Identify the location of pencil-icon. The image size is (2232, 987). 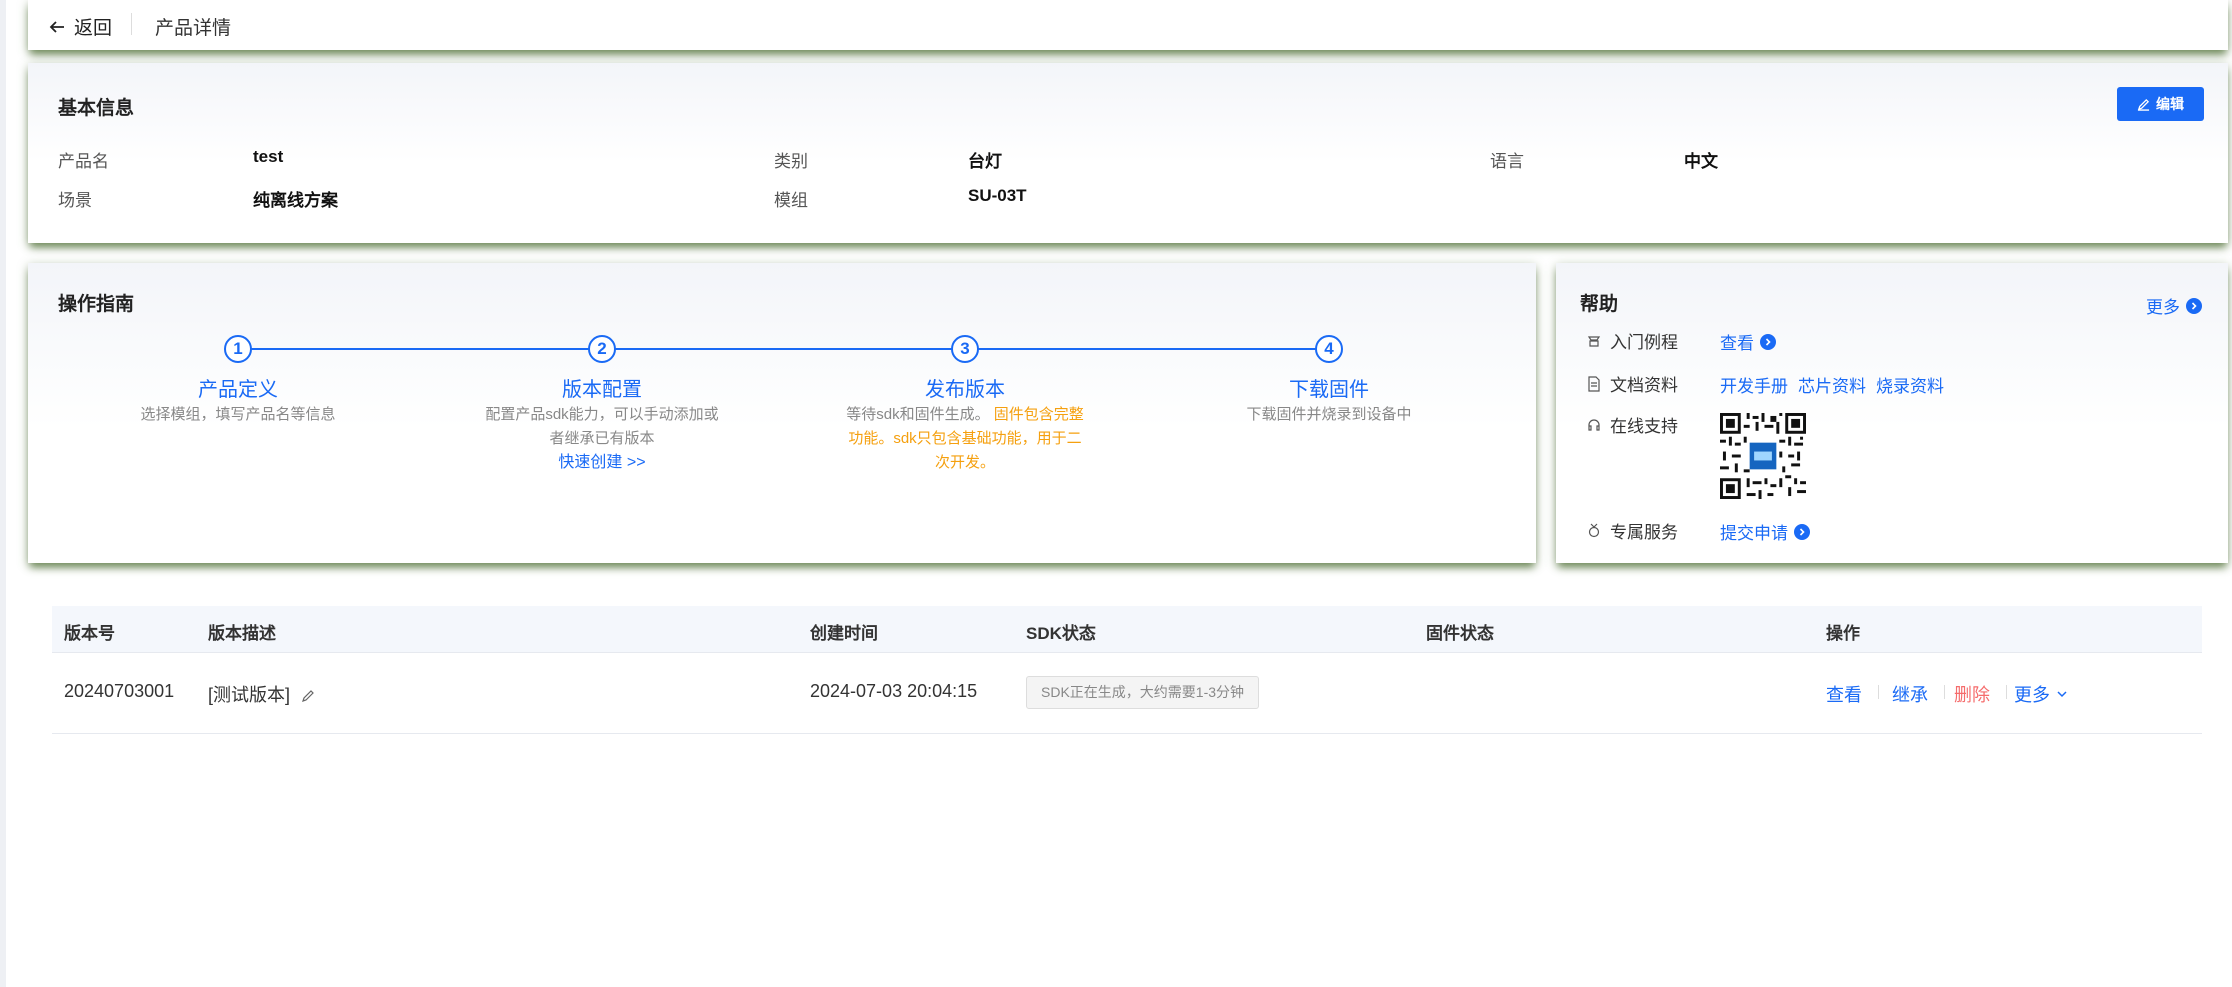
(2143, 104).